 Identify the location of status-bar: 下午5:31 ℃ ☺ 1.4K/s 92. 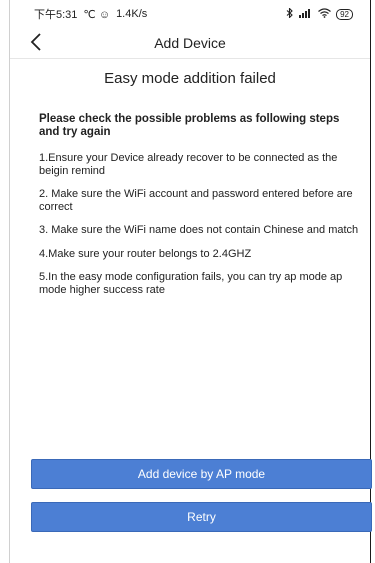
(187, 14).